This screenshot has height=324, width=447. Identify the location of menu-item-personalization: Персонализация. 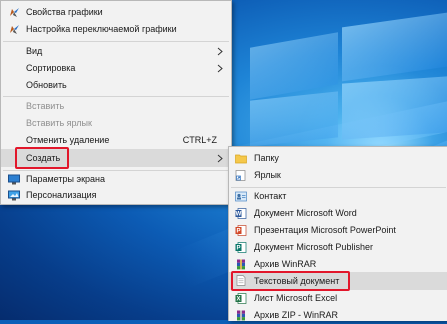
(116, 195).